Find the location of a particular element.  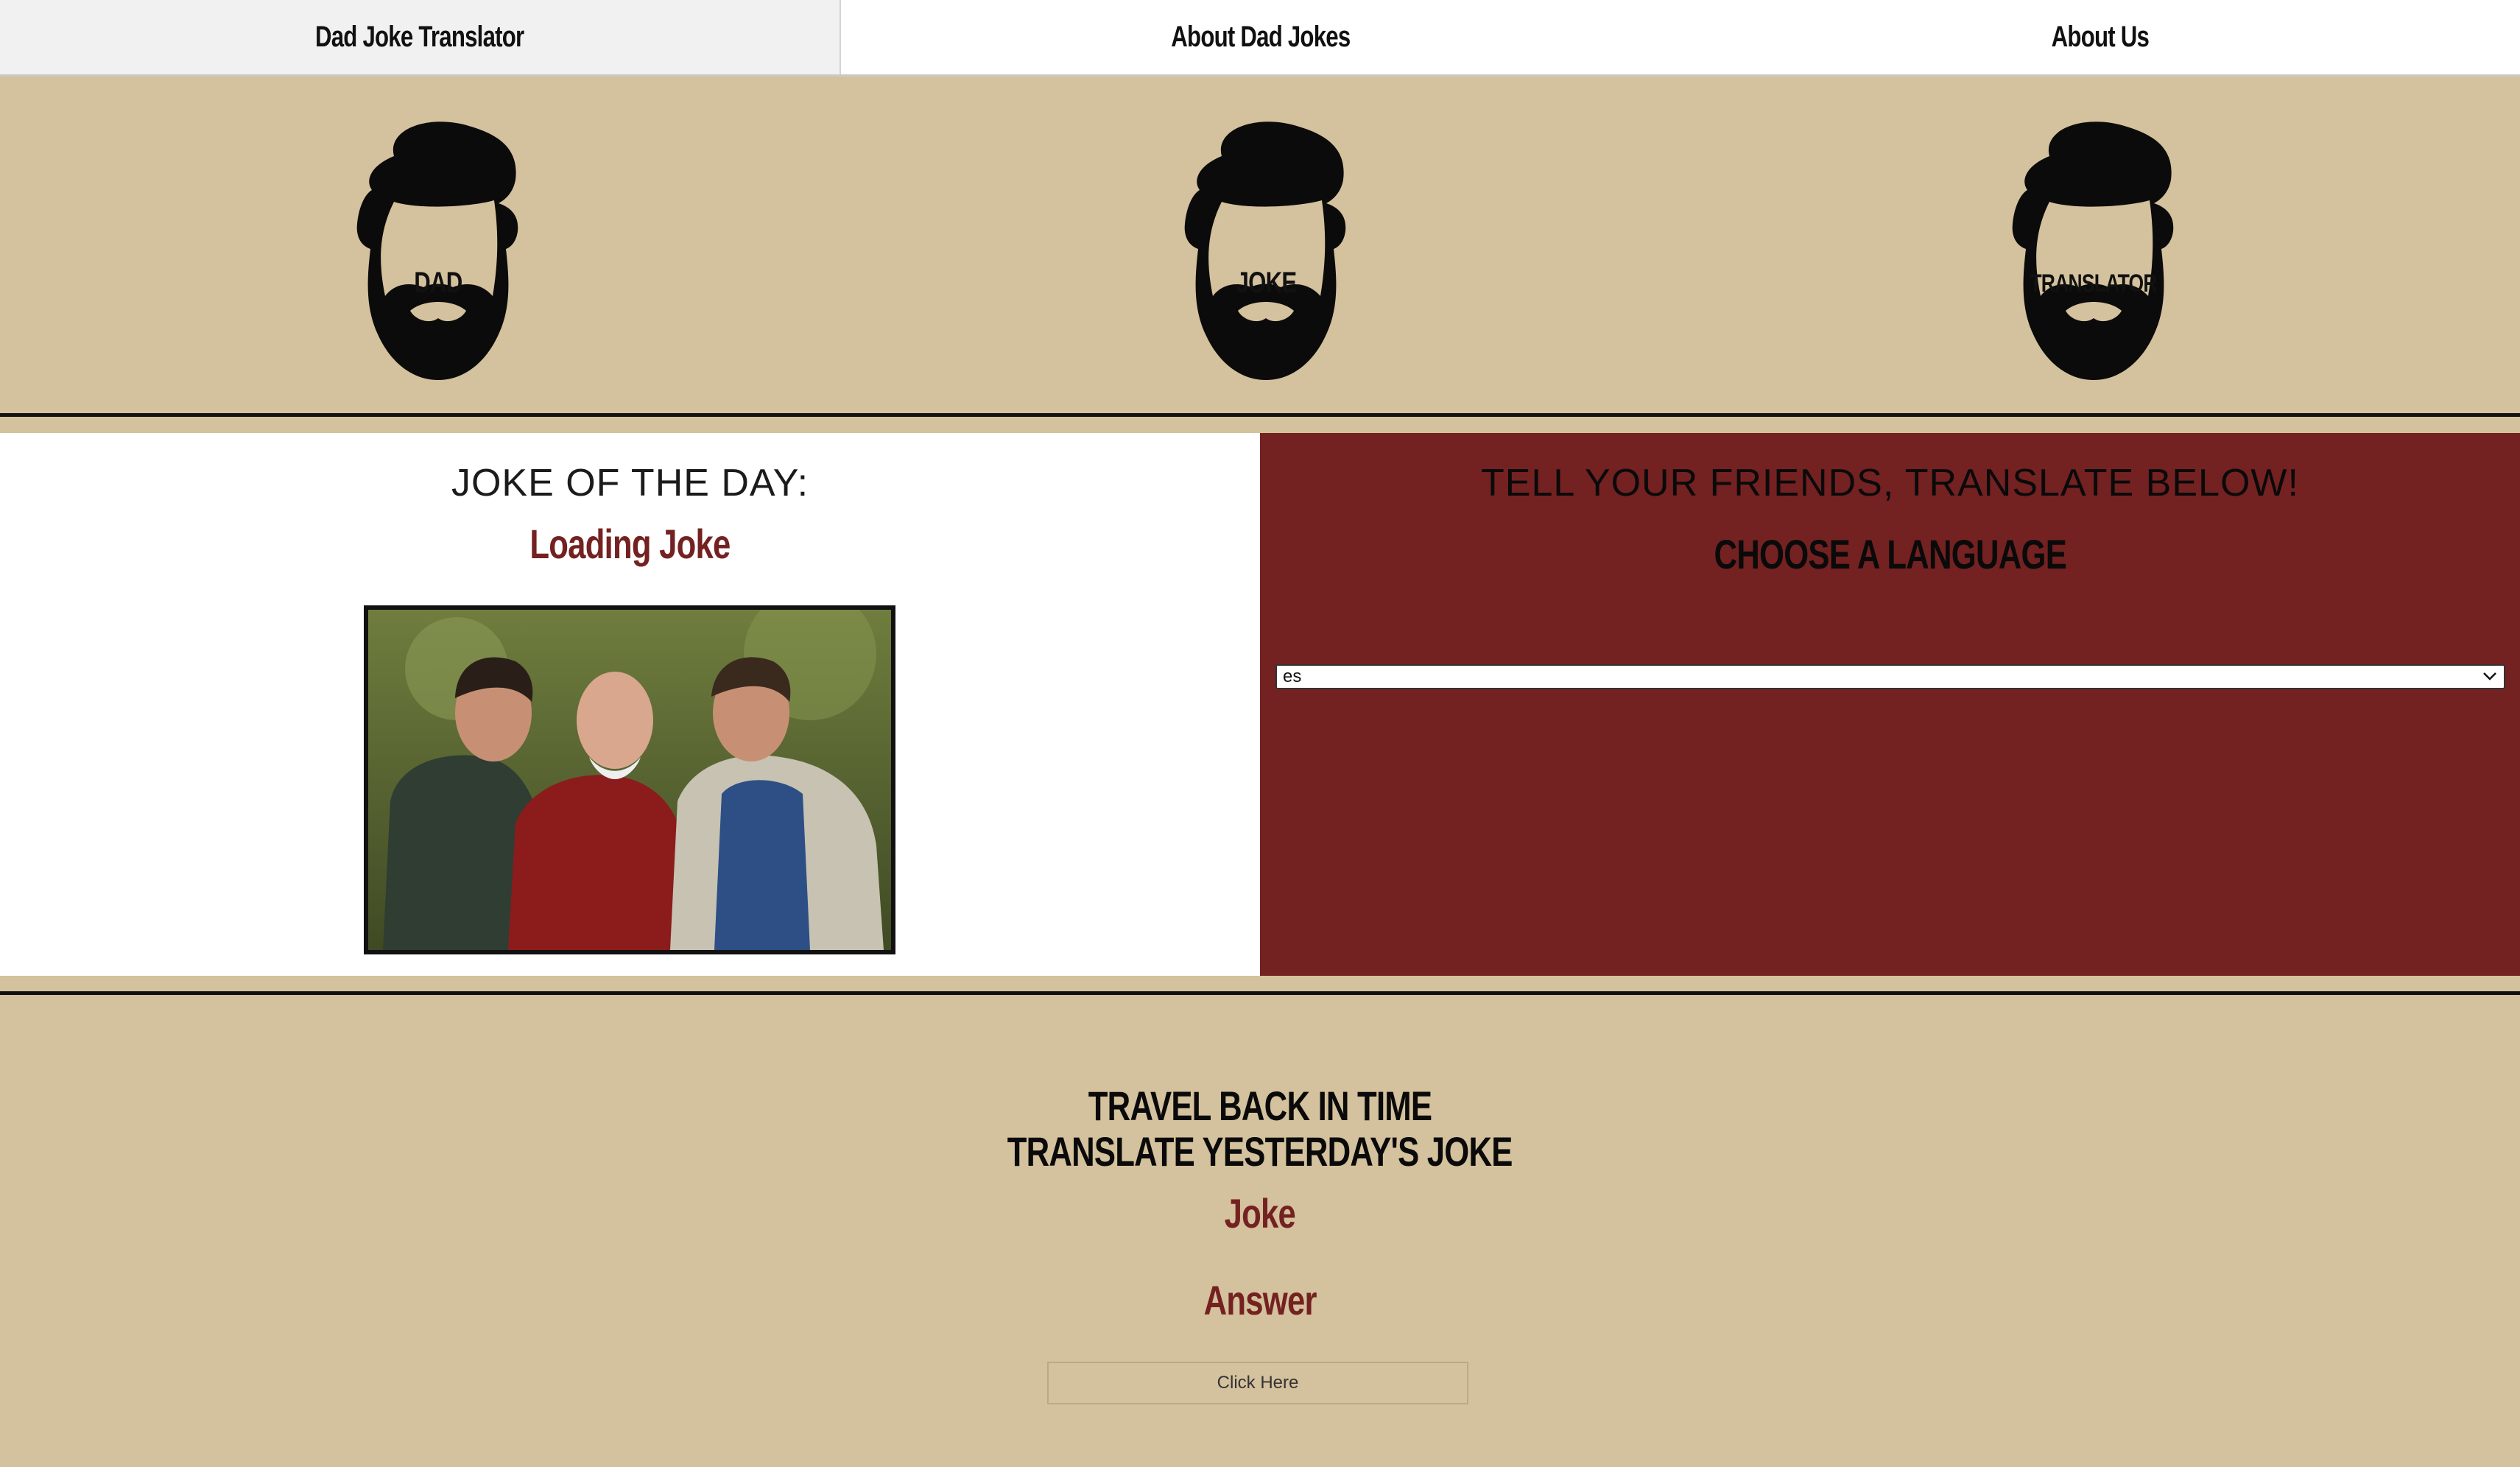

head-label-joke: JOKE is located at coordinates (1266, 283).